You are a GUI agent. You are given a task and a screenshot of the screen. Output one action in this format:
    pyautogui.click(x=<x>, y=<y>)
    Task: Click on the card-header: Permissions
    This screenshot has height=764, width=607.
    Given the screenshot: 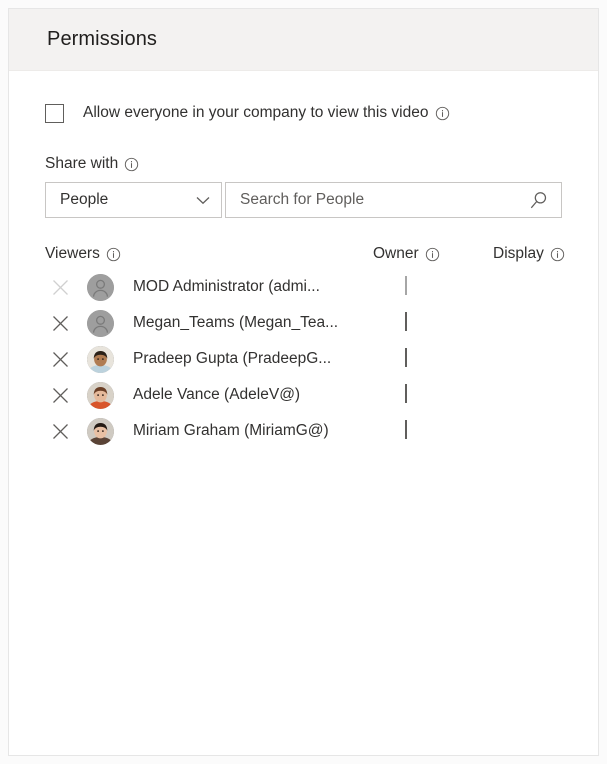 What is the action you would take?
    pyautogui.click(x=303, y=40)
    